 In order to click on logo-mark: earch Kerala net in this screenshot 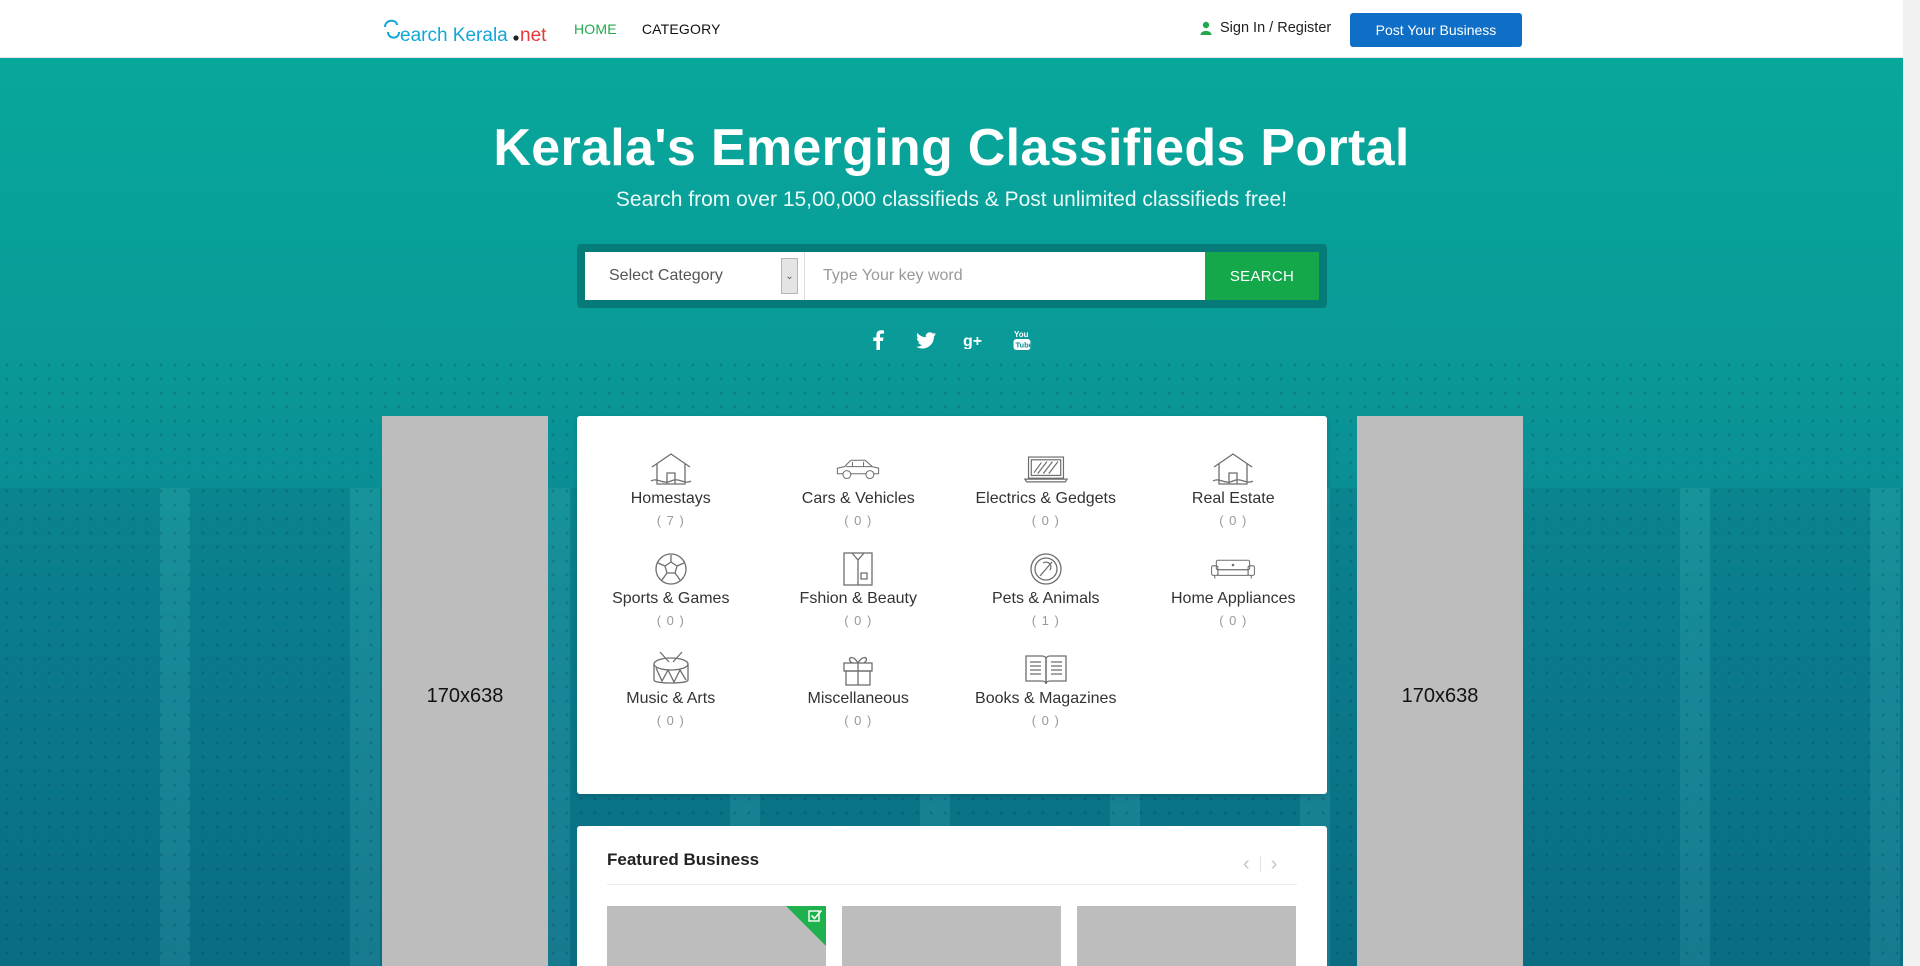, I will do `click(465, 32)`.